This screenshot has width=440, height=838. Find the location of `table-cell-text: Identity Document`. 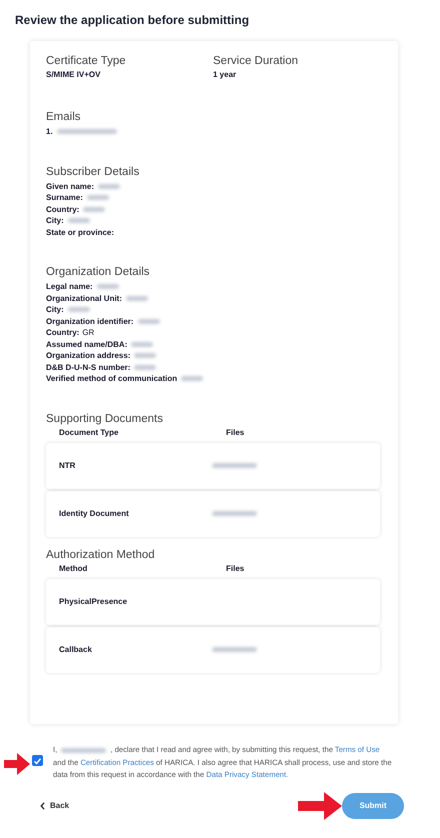

table-cell-text: Identity Document is located at coordinates (94, 513).